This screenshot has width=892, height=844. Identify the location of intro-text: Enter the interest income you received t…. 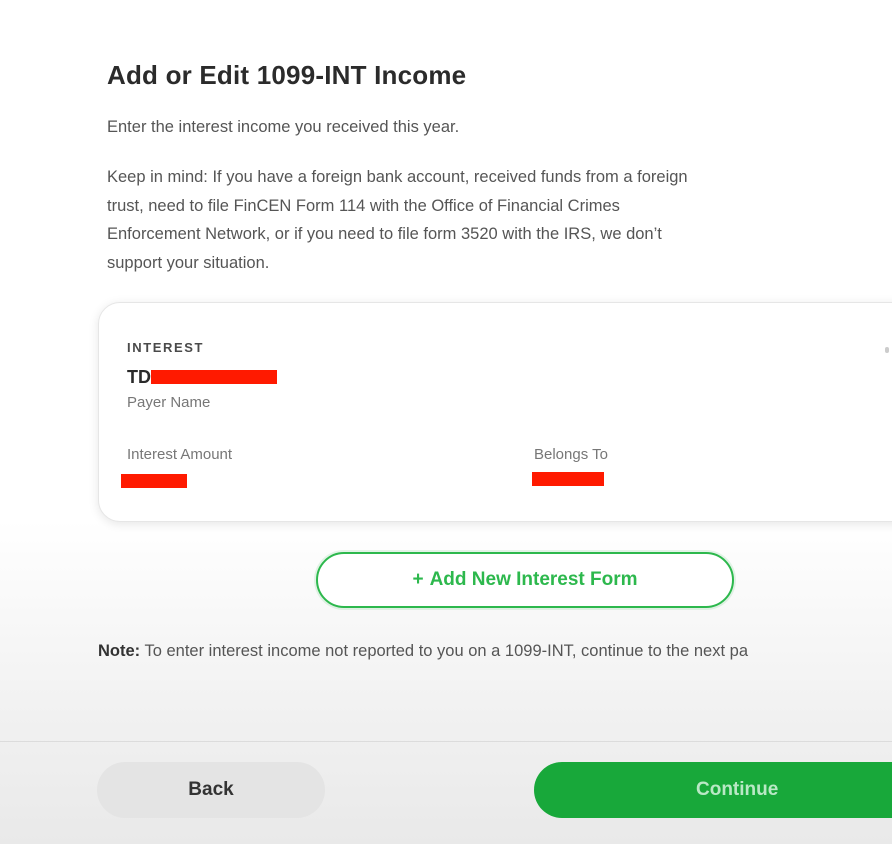
(283, 127).